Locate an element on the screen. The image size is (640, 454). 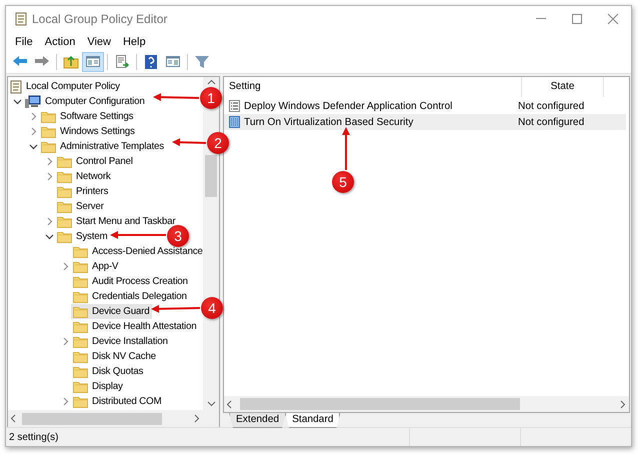
tree-item: Local Computer Policy is located at coordinates (64, 86).